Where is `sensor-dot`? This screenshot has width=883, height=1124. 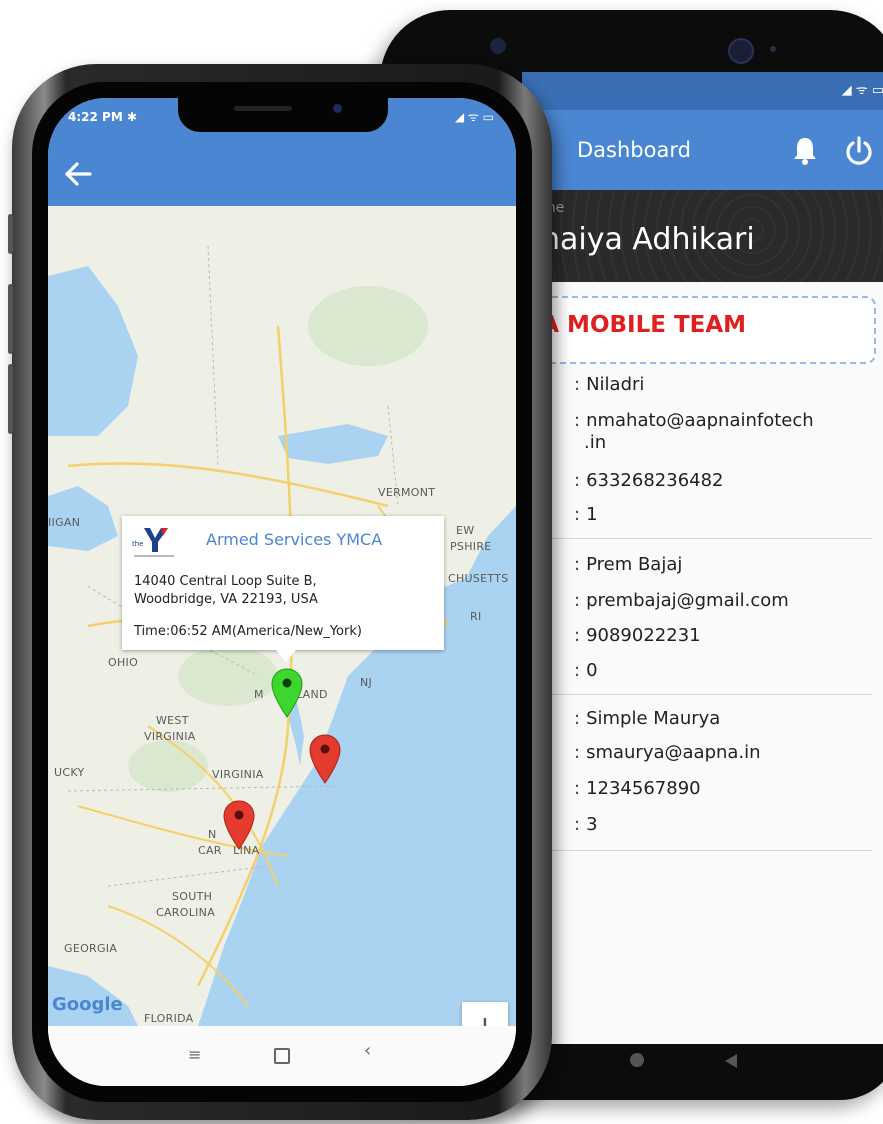
sensor-dot is located at coordinates (773, 49).